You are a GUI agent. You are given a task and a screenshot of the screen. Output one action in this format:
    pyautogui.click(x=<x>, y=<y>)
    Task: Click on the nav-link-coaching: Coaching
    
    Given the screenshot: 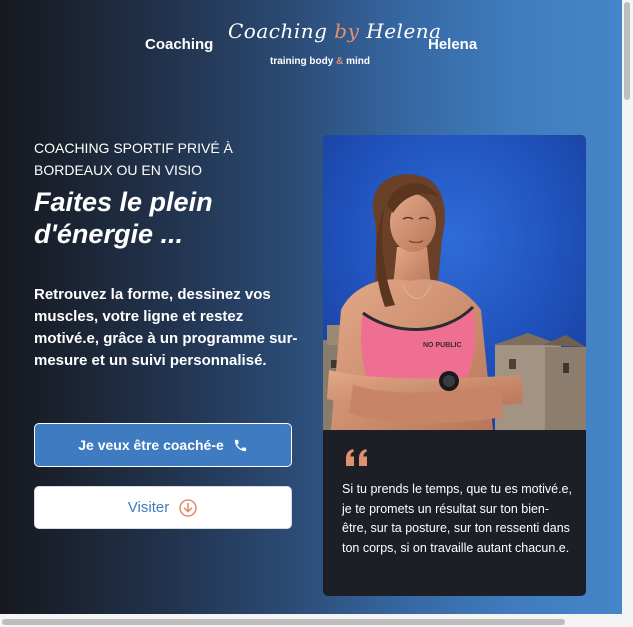 What is the action you would take?
    pyautogui.click(x=179, y=44)
    